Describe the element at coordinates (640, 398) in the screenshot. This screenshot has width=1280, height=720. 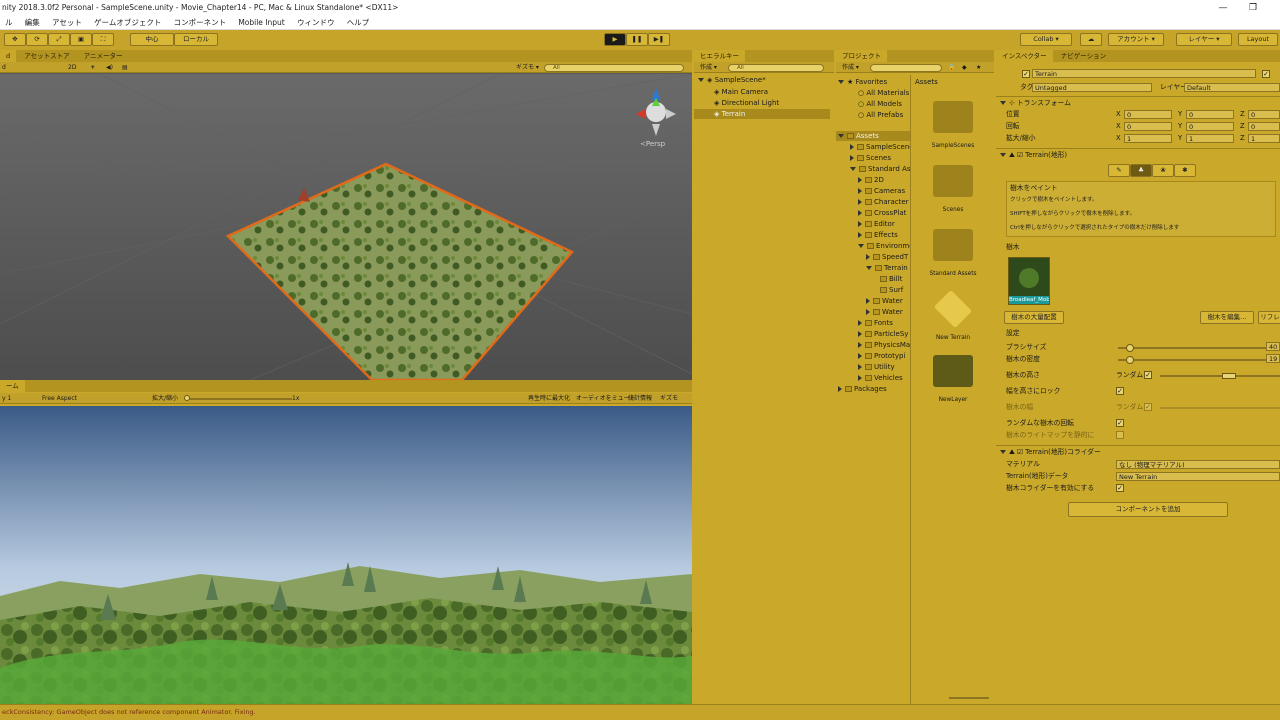
I see `stats-toggle: 統計情報` at that location.